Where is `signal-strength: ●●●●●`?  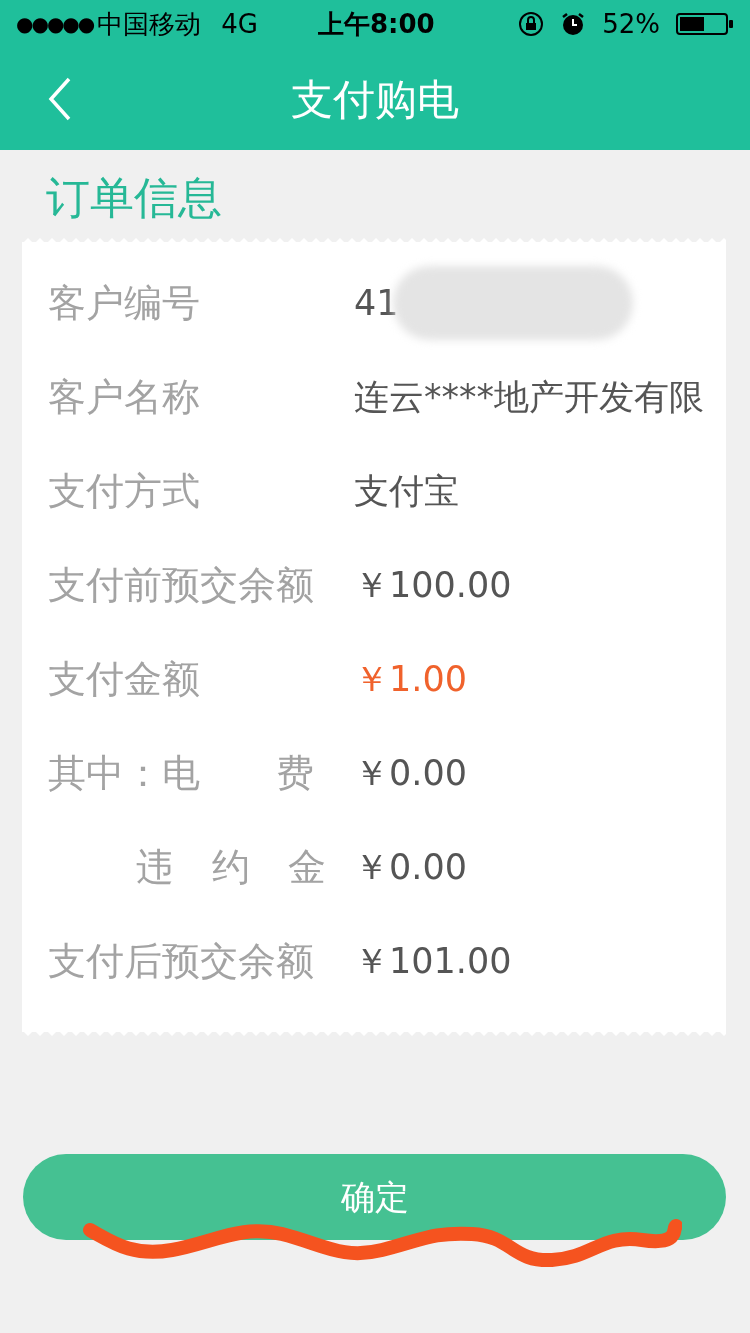
signal-strength: ●●●●● is located at coordinates (55, 24).